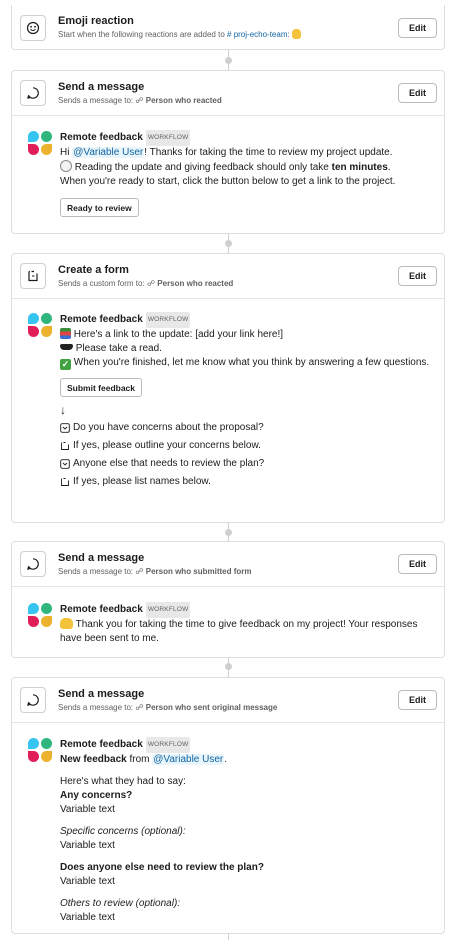 Image resolution: width=455 pixels, height=940 pixels. Describe the element at coordinates (142, 481) in the screenshot. I see `question-text: If yes, please list names below.` at that location.